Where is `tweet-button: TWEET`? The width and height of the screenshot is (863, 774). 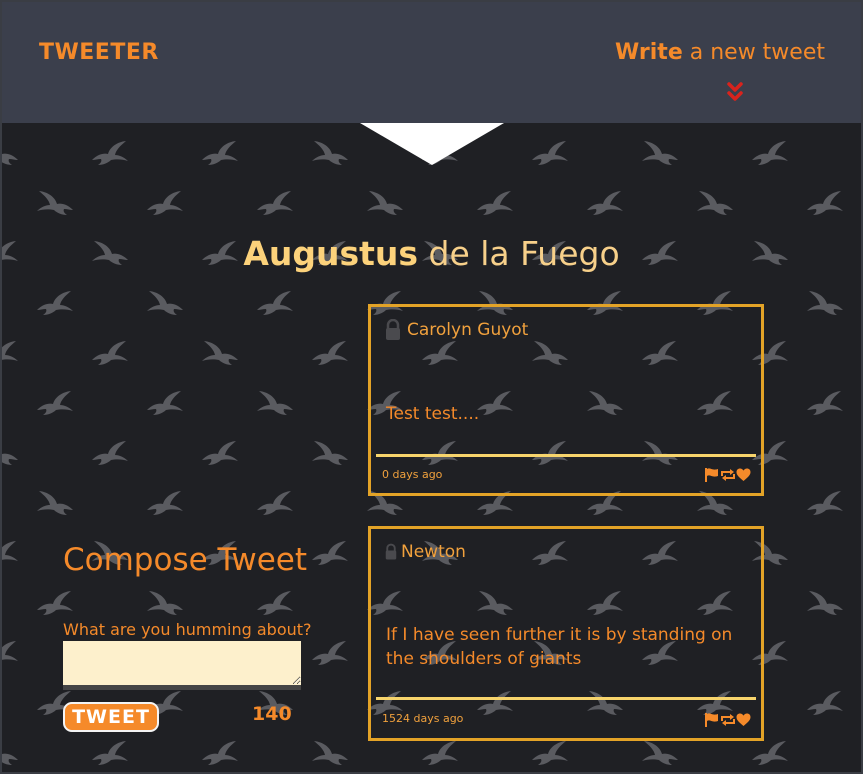
tweet-button: TWEET is located at coordinates (111, 717).